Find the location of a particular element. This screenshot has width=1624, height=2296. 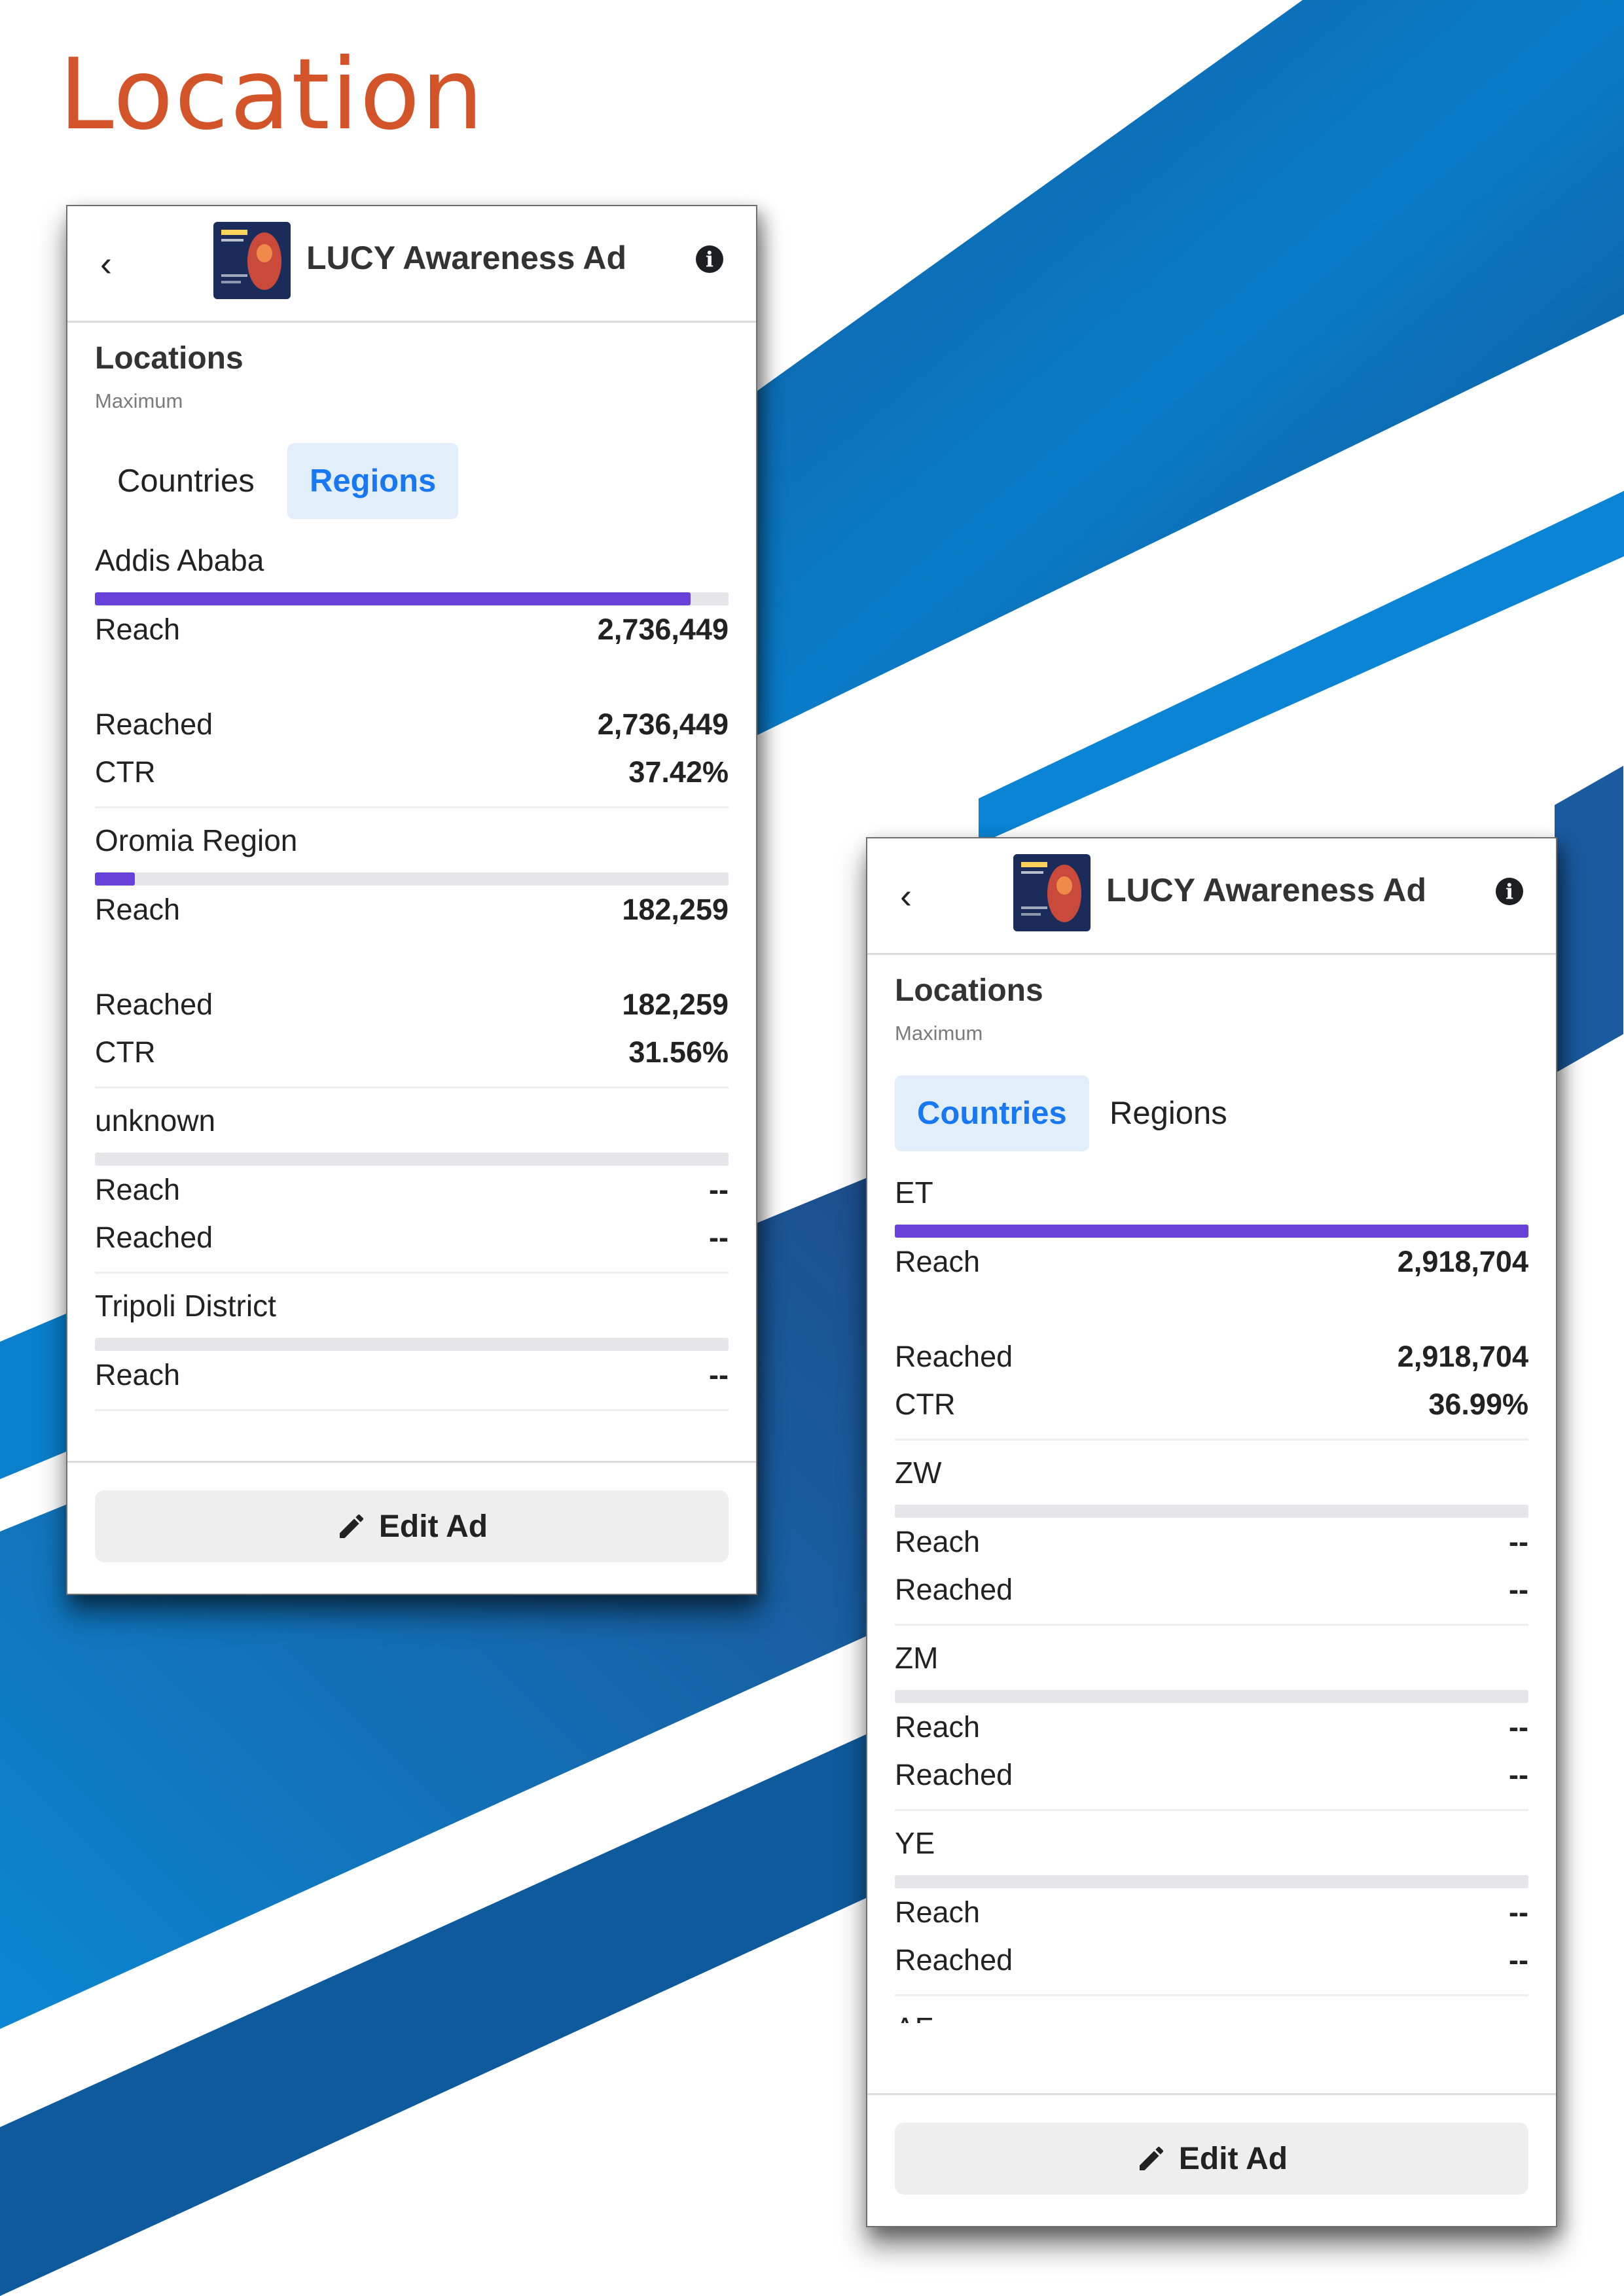

reach-row: Reach 2,736,449 is located at coordinates (412, 629).